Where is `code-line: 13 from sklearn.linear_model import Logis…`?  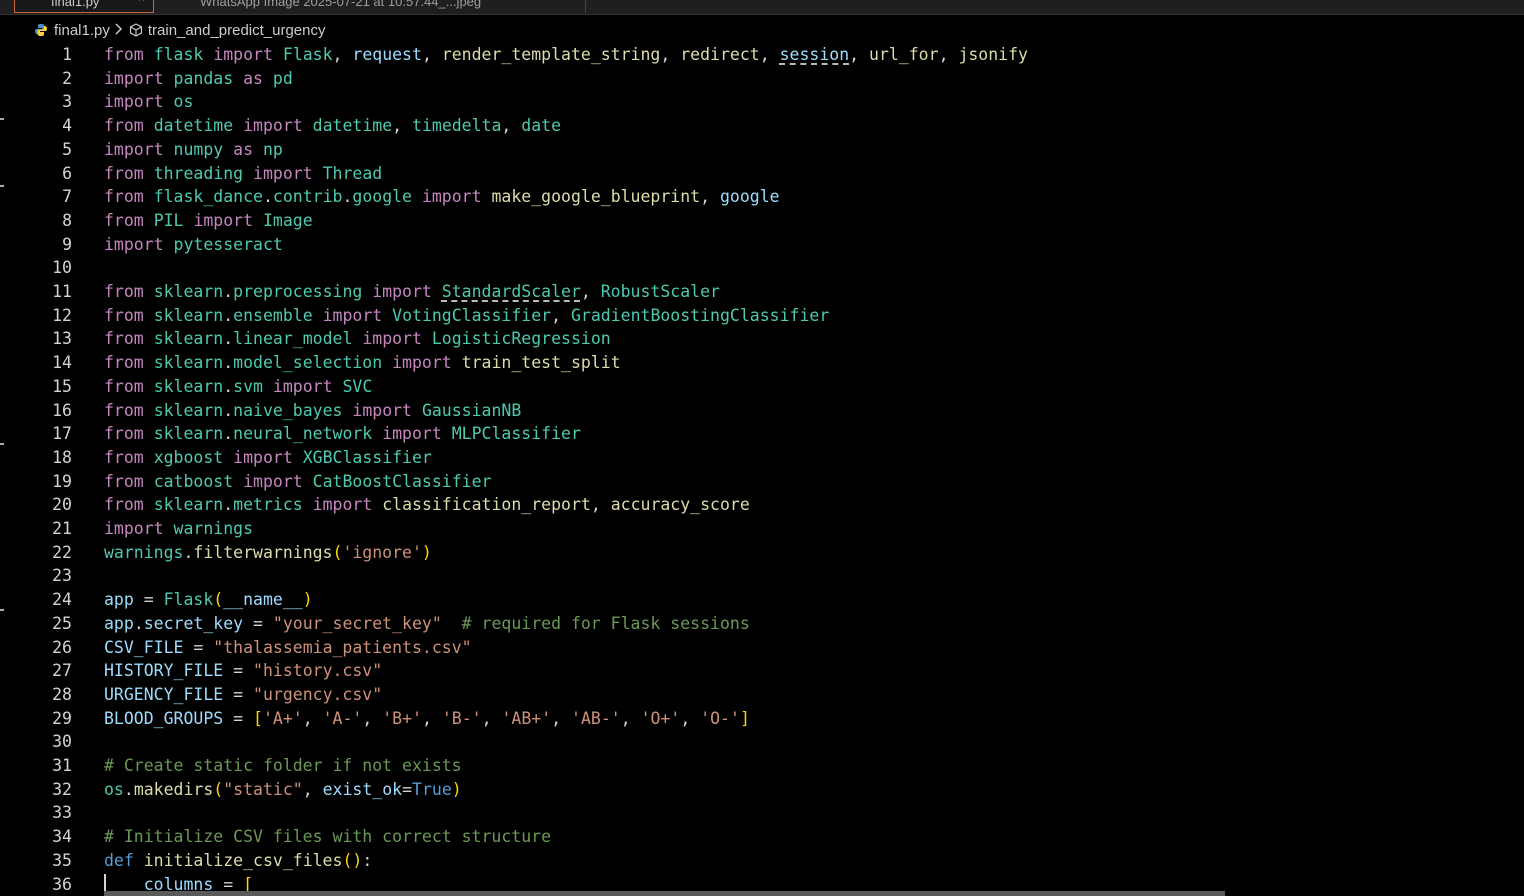 code-line: 13 from sklearn.linear_model import Logis… is located at coordinates (762, 339).